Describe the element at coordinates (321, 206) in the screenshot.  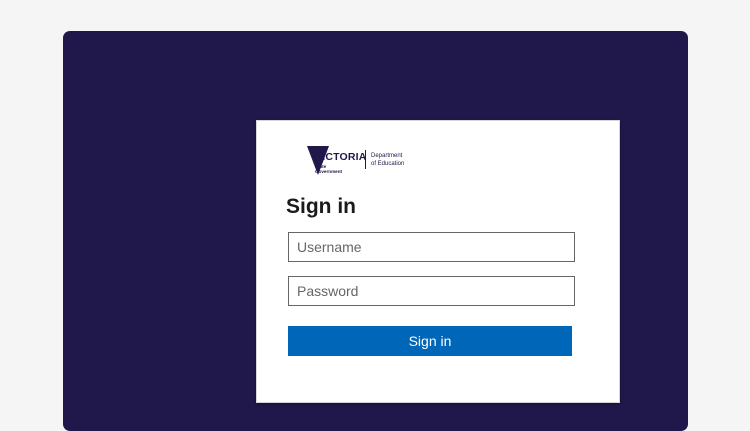
I see `page-title: Sign in` at that location.